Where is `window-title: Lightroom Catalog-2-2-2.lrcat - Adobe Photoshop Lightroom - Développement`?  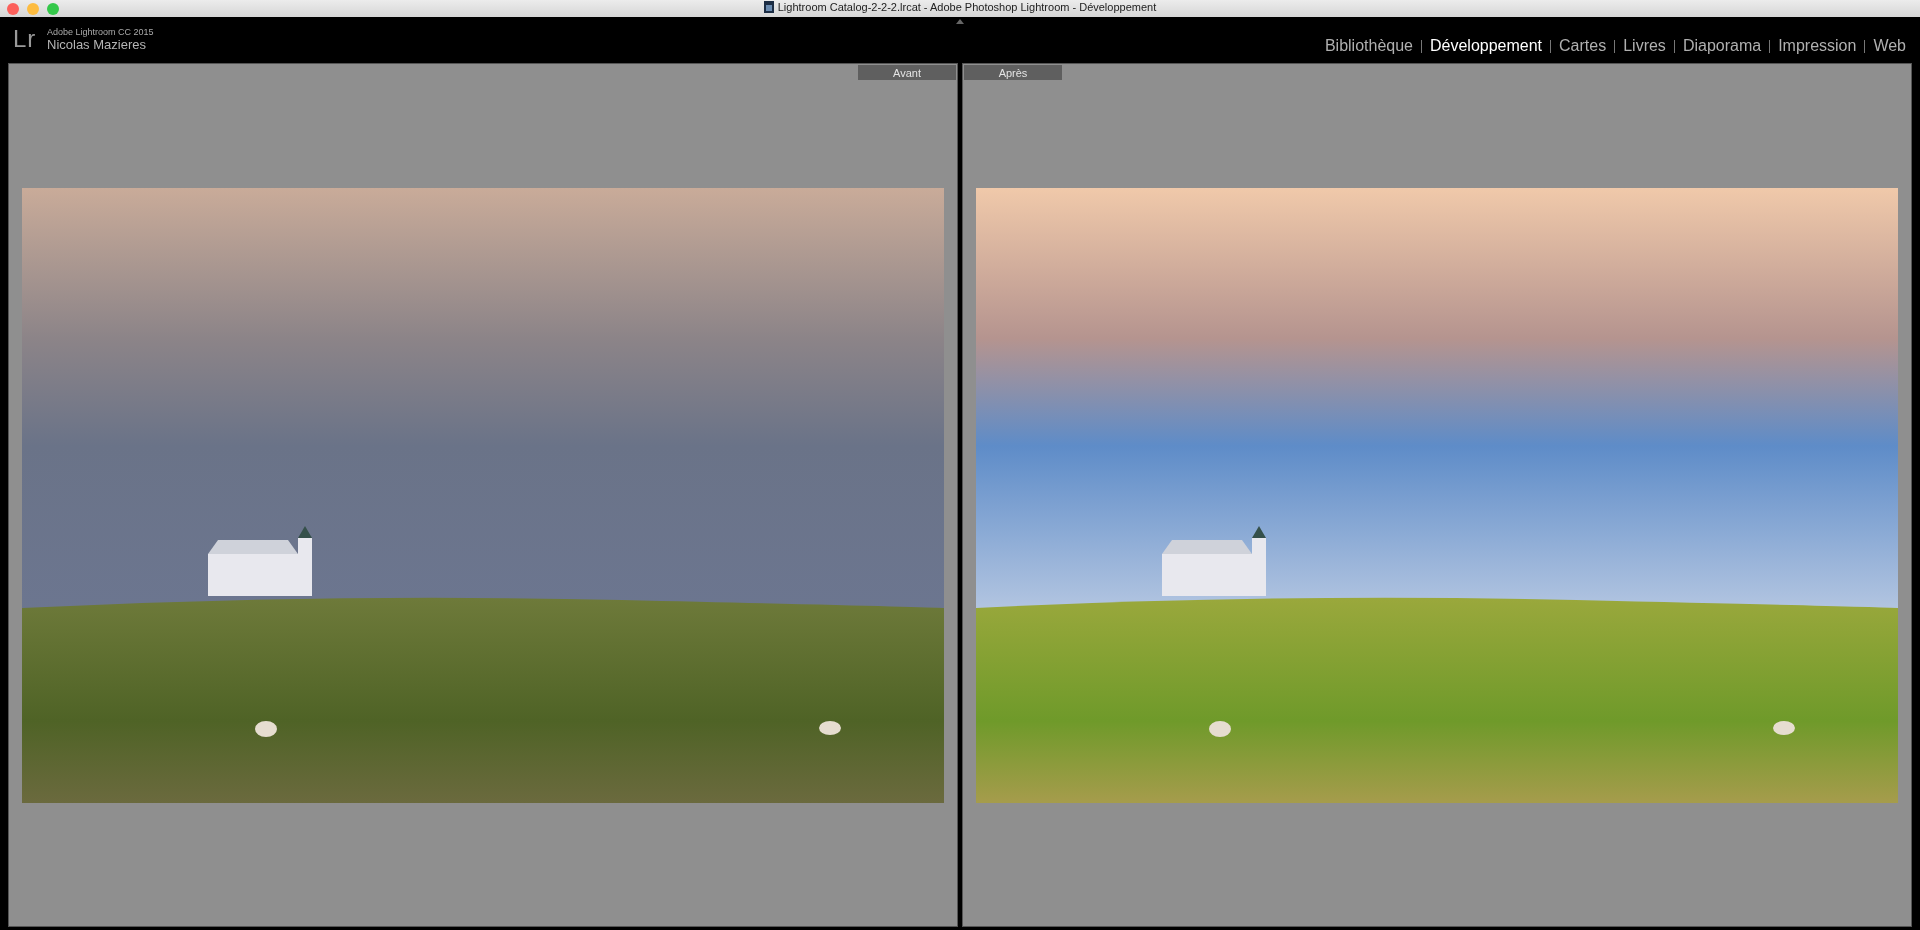 window-title: Lightroom Catalog-2-2-2.lrcat - Adobe Photoshop Lightroom - Développement is located at coordinates (967, 7).